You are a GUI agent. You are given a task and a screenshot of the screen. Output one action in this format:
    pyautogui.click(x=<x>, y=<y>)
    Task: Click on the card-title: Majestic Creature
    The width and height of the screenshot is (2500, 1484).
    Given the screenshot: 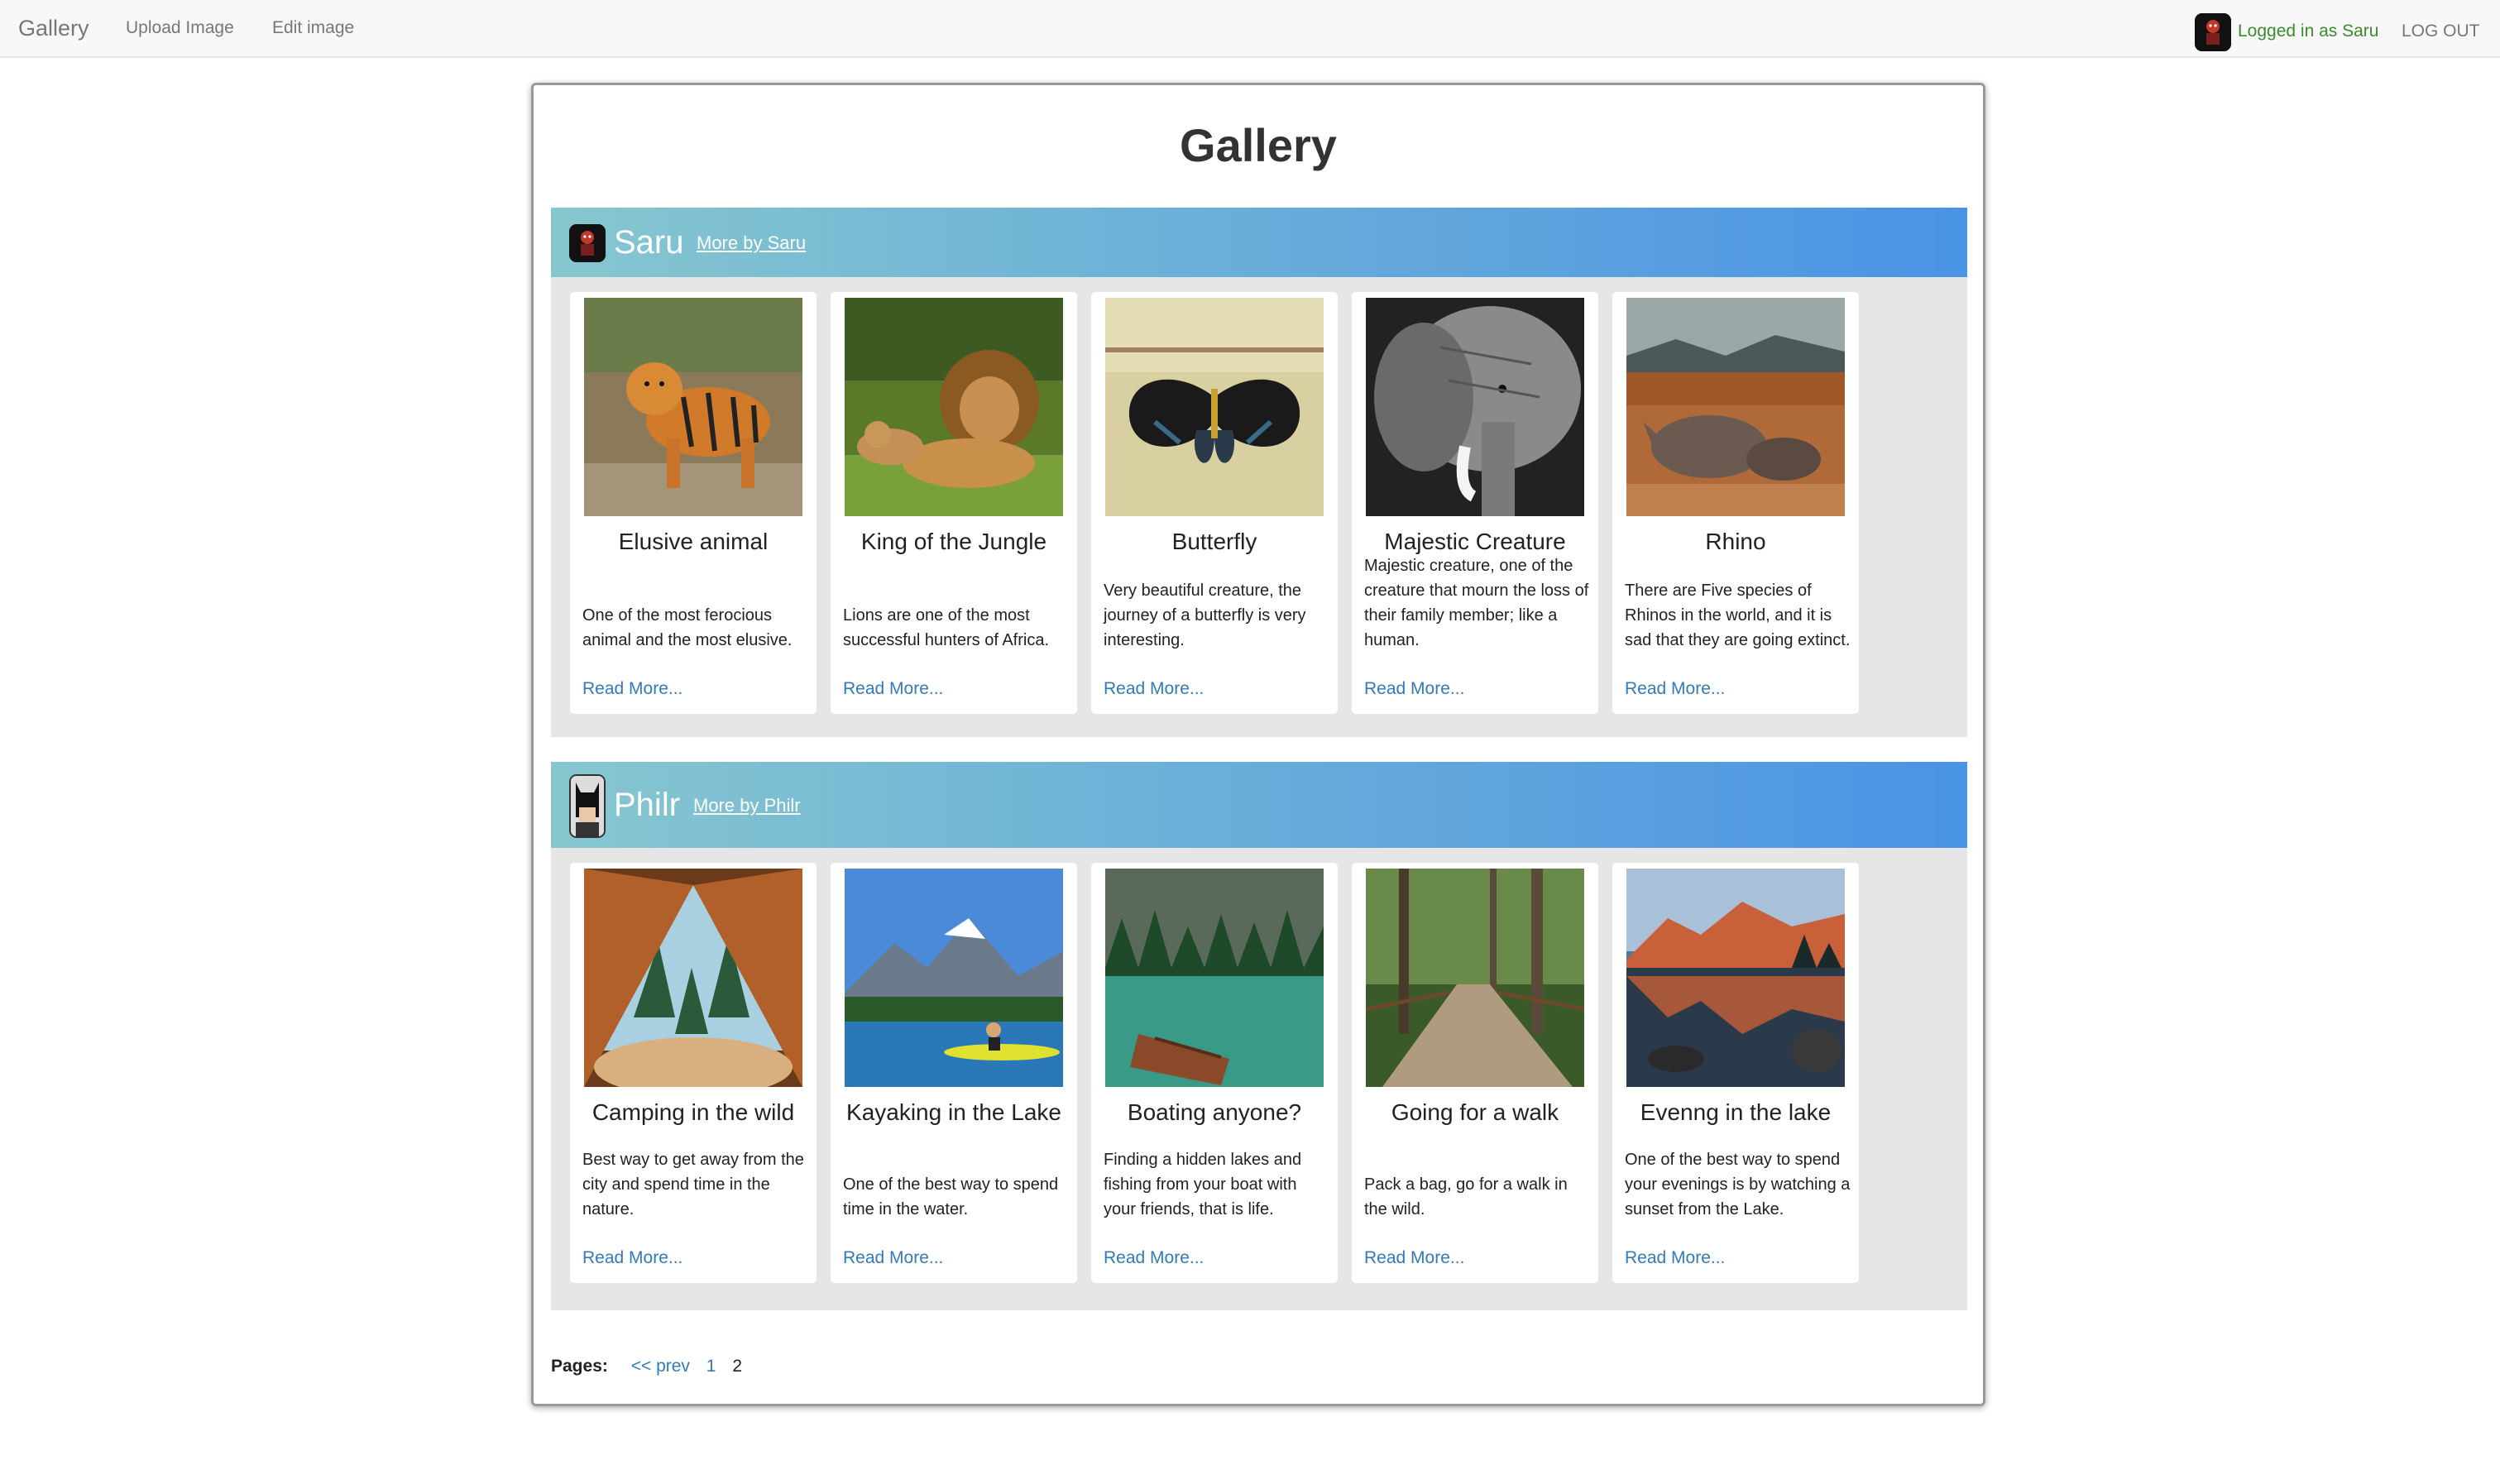 What is the action you would take?
    pyautogui.click(x=1475, y=541)
    